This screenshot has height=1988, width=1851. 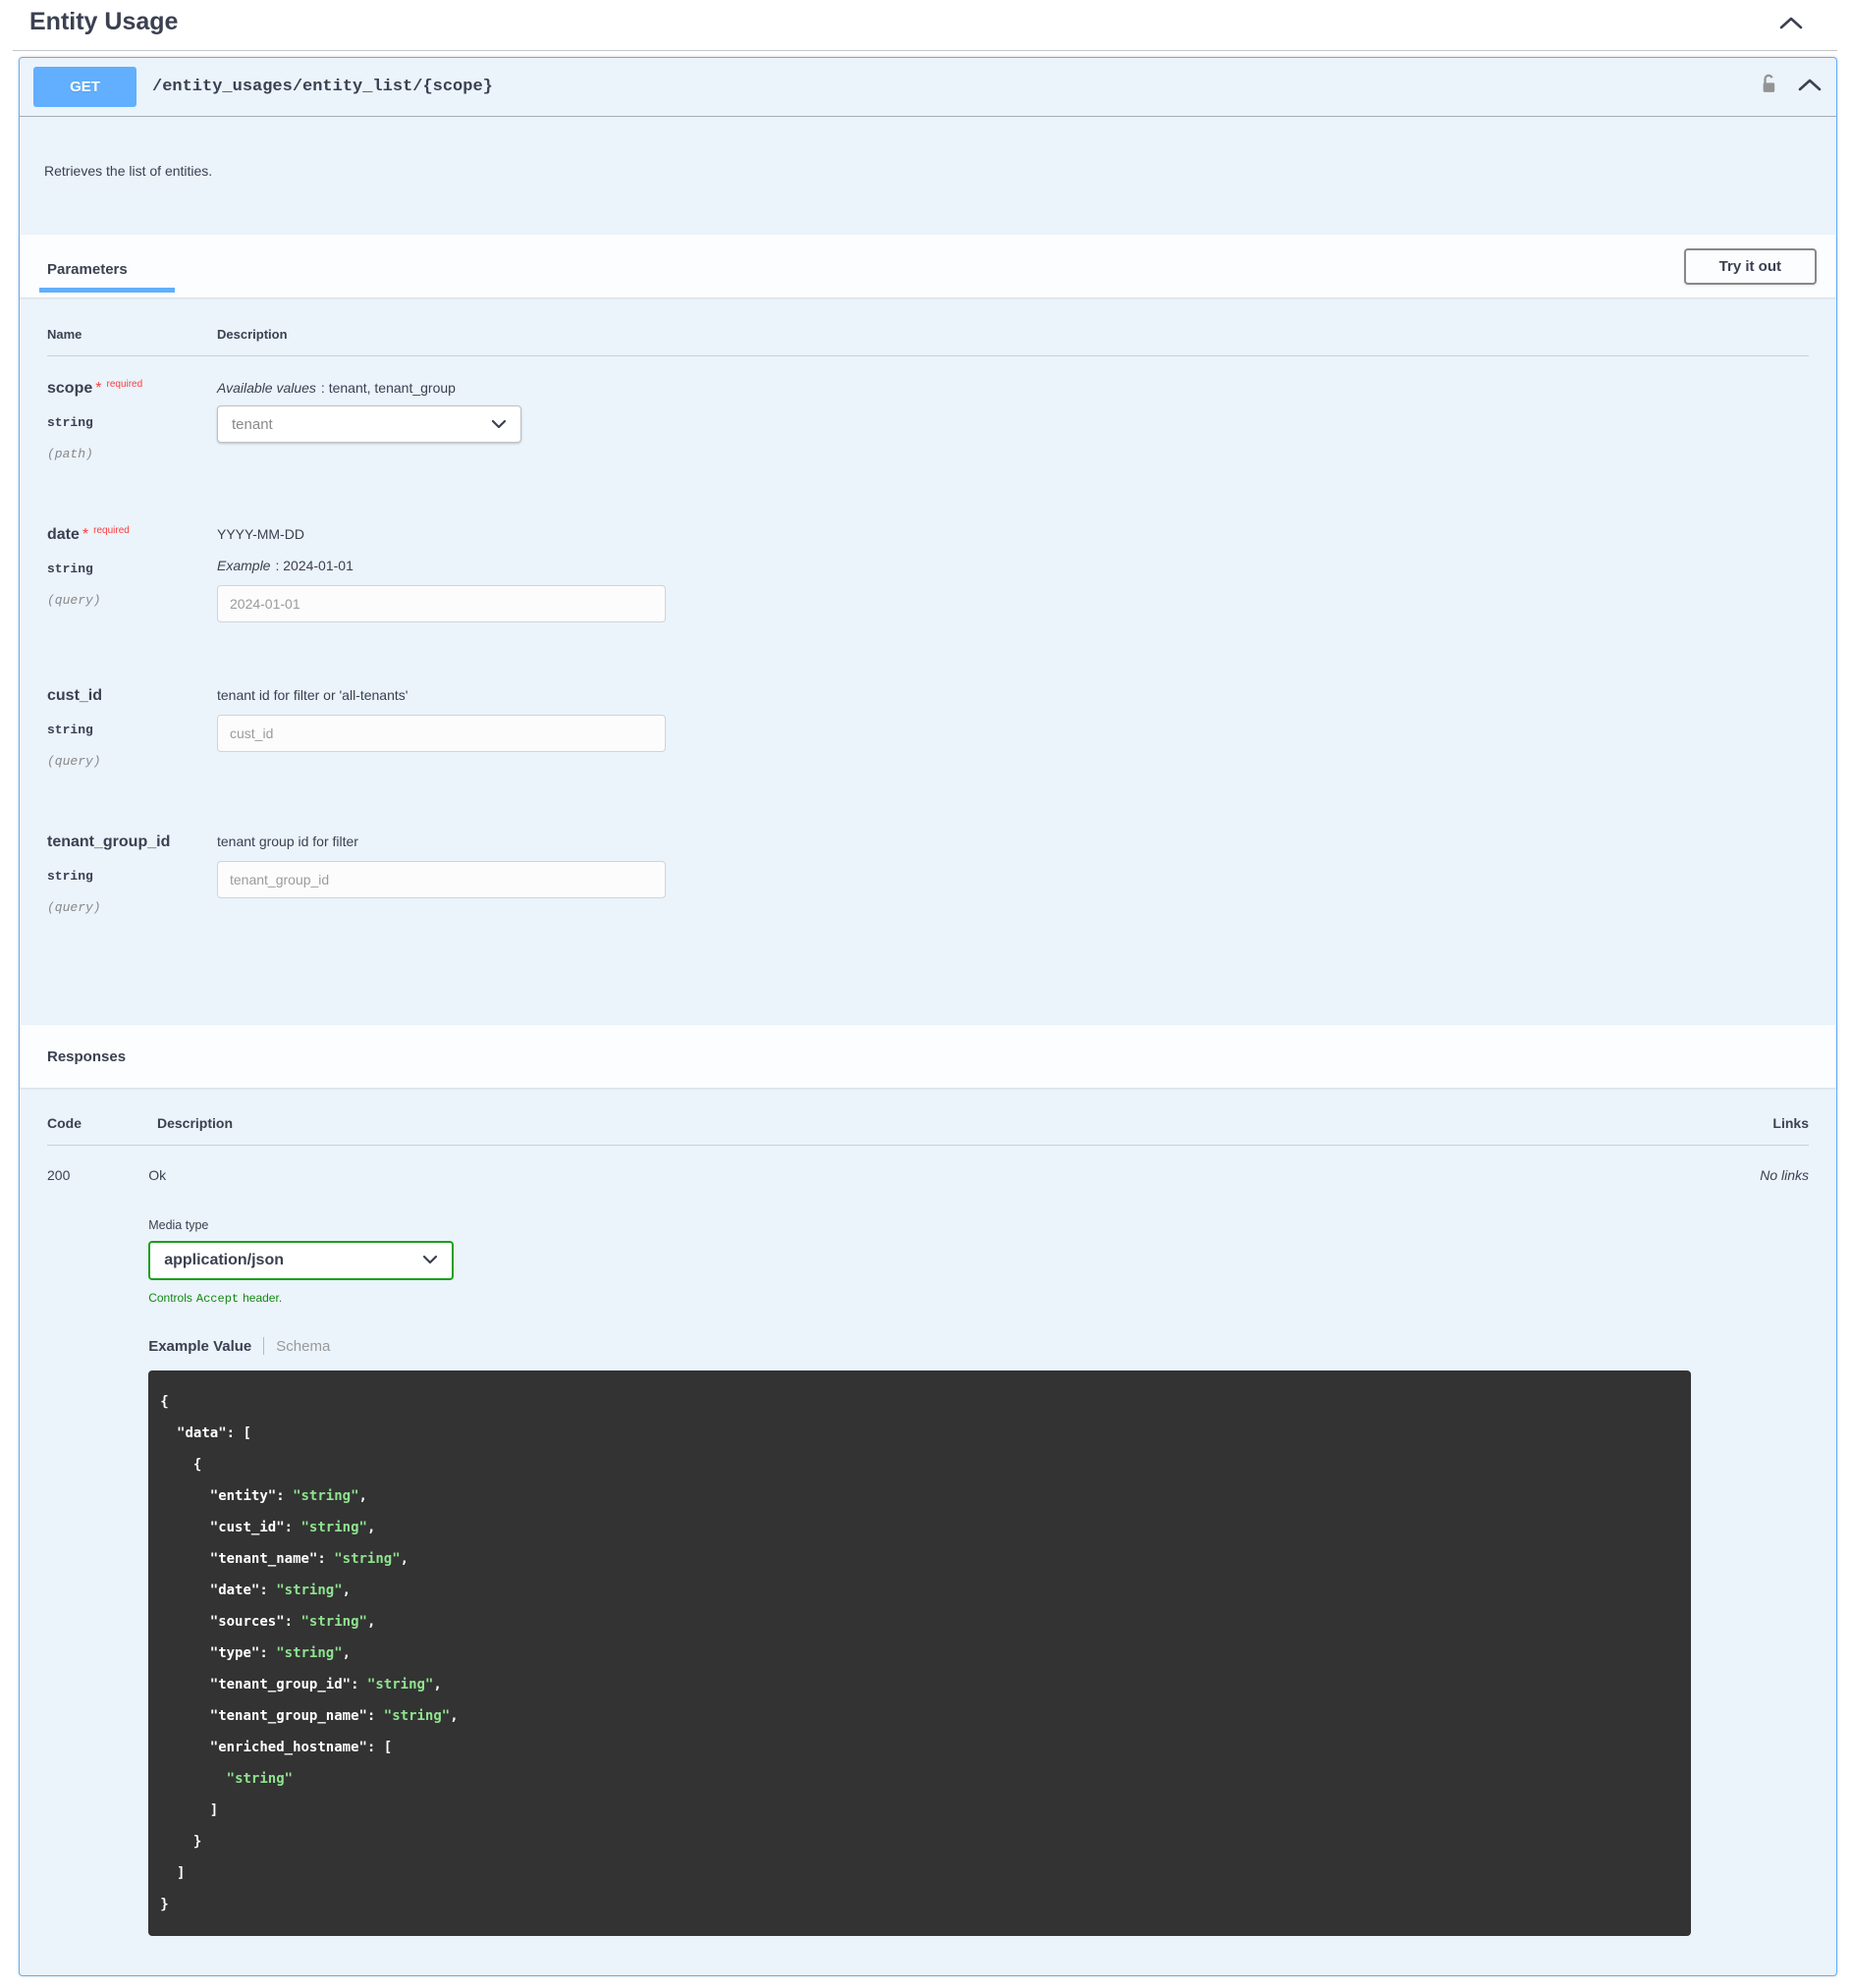 I want to click on operation-description: Retrieves the list of entities., so click(x=129, y=171).